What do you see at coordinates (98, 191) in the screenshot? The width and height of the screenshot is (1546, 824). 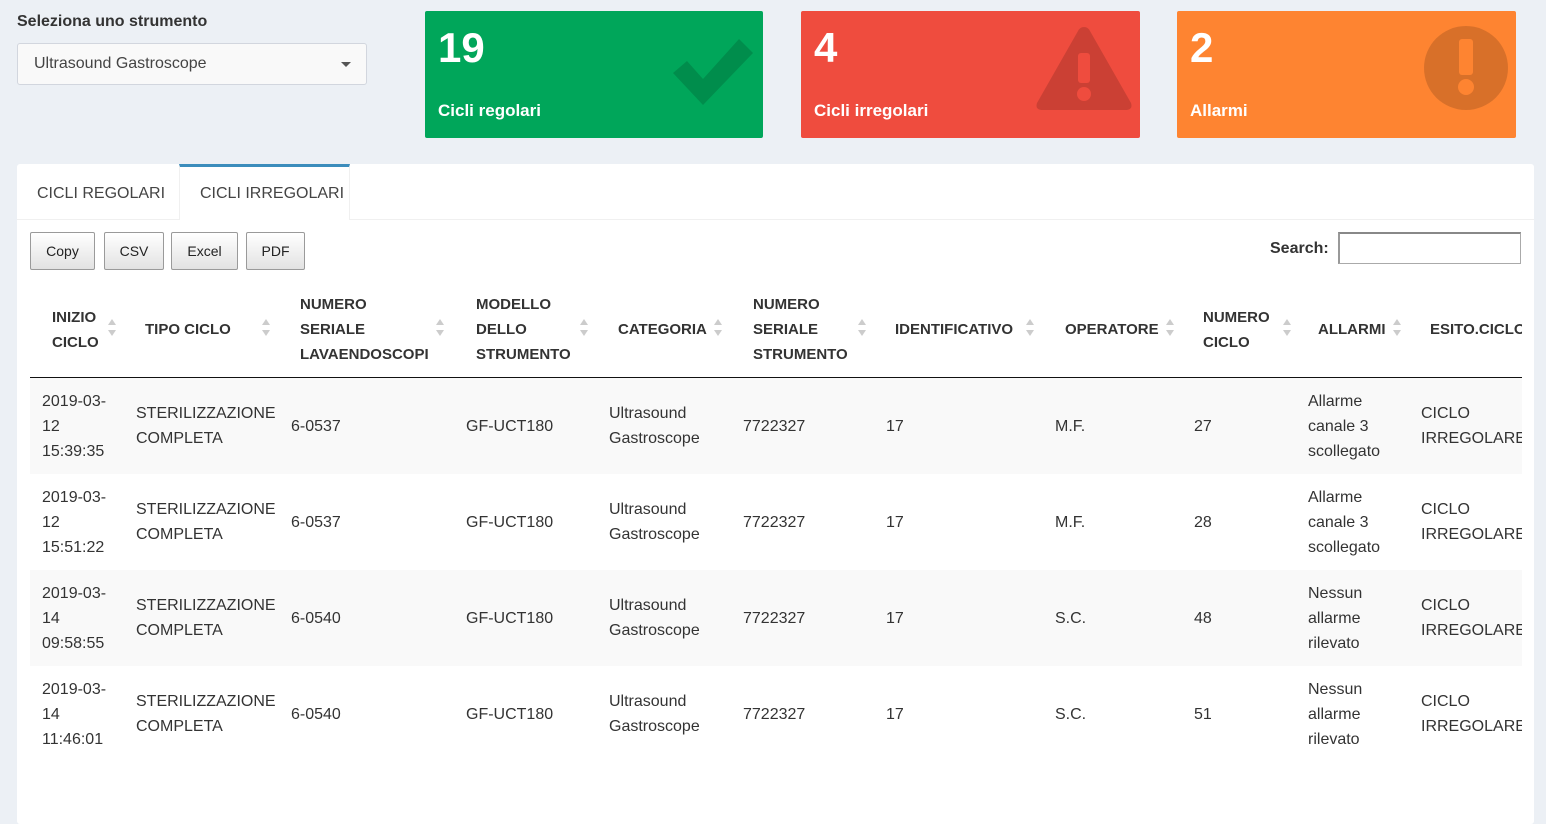 I see `tab-regular-cycles: CICLI REGOLARI` at bounding box center [98, 191].